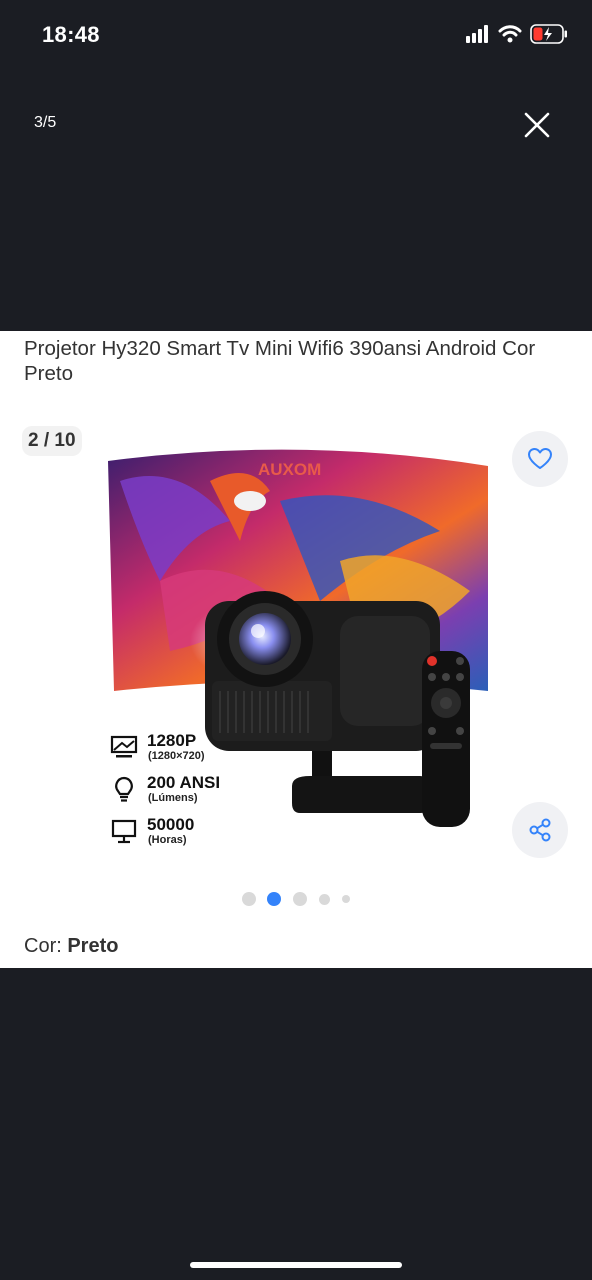 Image resolution: width=592 pixels, height=1280 pixels. I want to click on wifi-icon, so click(510, 36).